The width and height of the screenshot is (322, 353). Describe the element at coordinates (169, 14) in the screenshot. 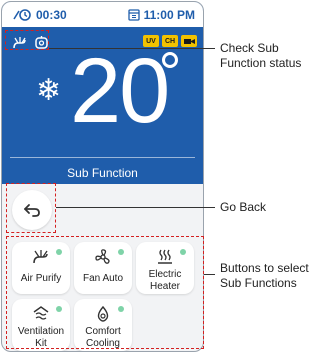

I see `clock-time: 11:00 PM` at that location.